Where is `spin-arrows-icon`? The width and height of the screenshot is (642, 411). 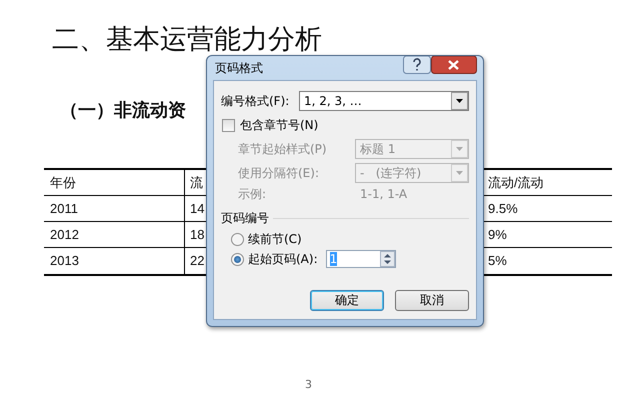 spin-arrows-icon is located at coordinates (387, 259).